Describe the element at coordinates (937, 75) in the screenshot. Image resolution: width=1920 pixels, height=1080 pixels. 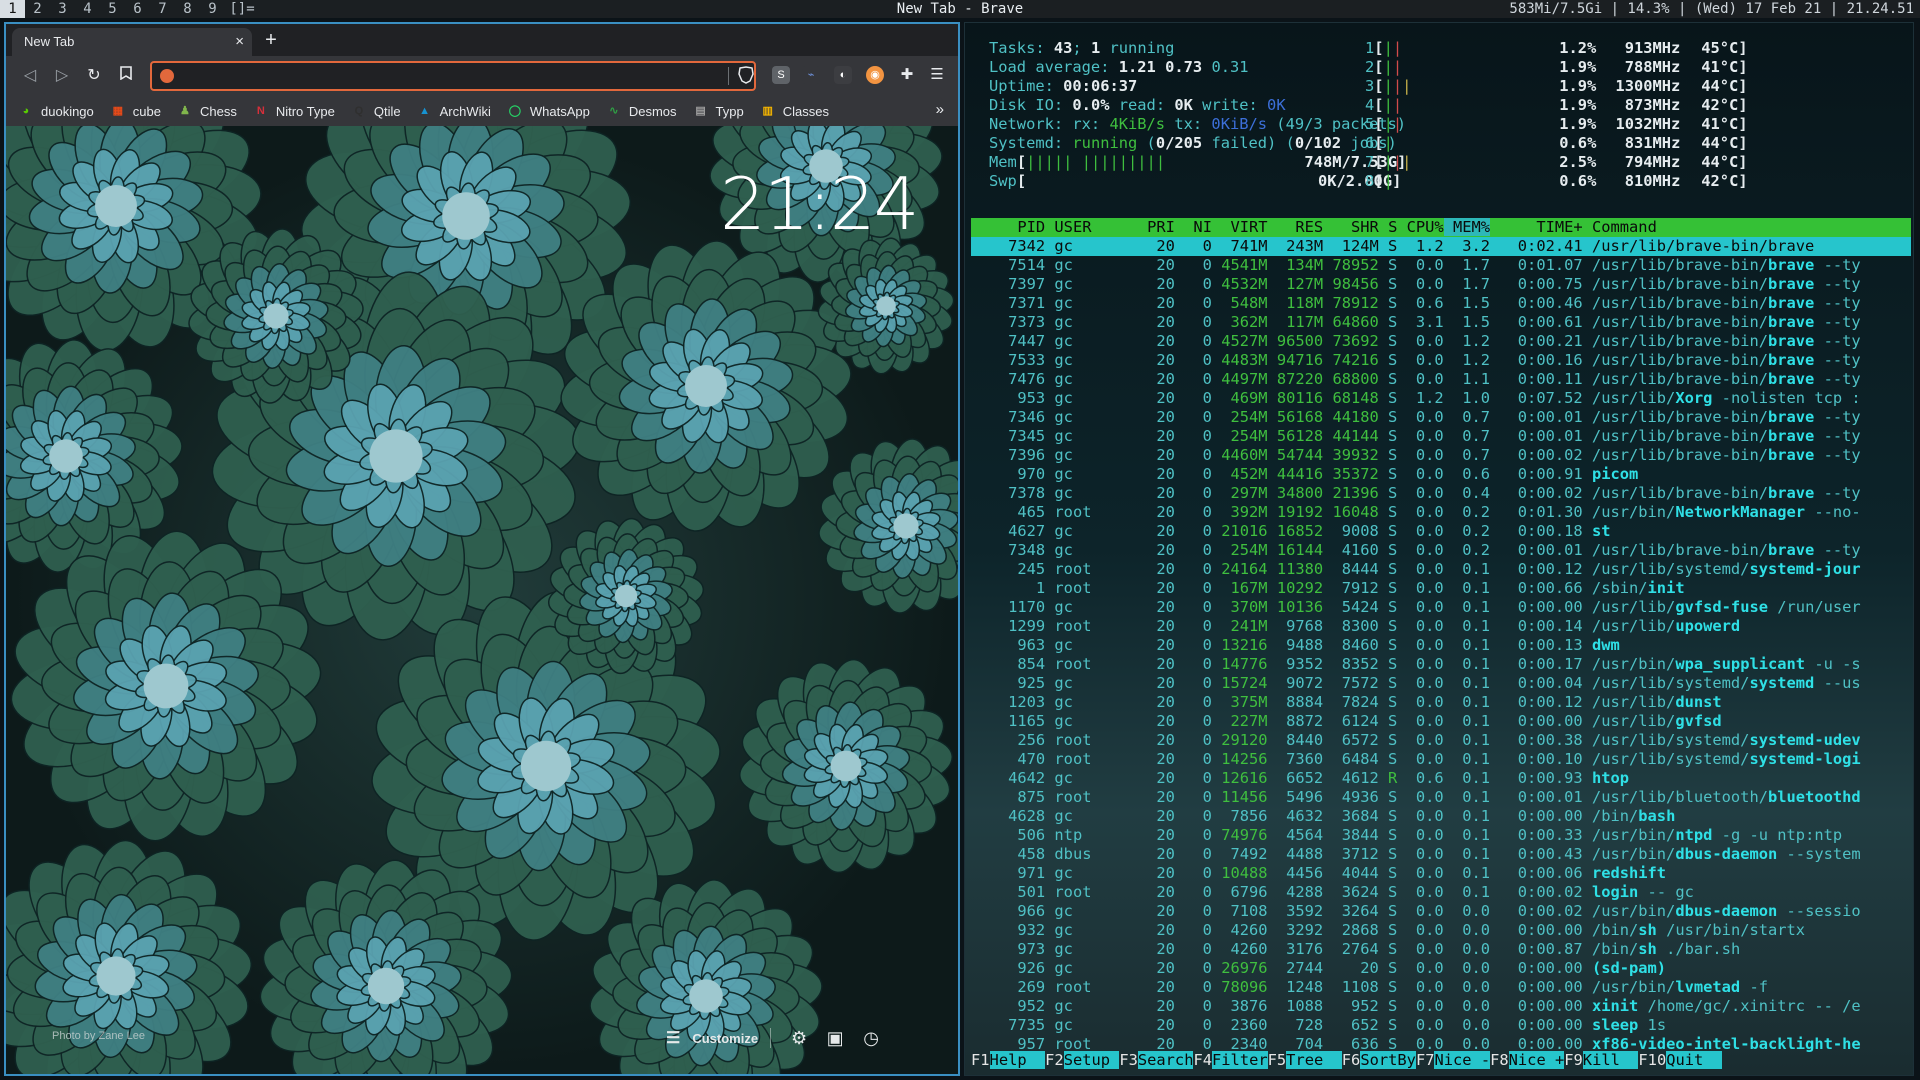
I see `menu-icon: ☰` at that location.